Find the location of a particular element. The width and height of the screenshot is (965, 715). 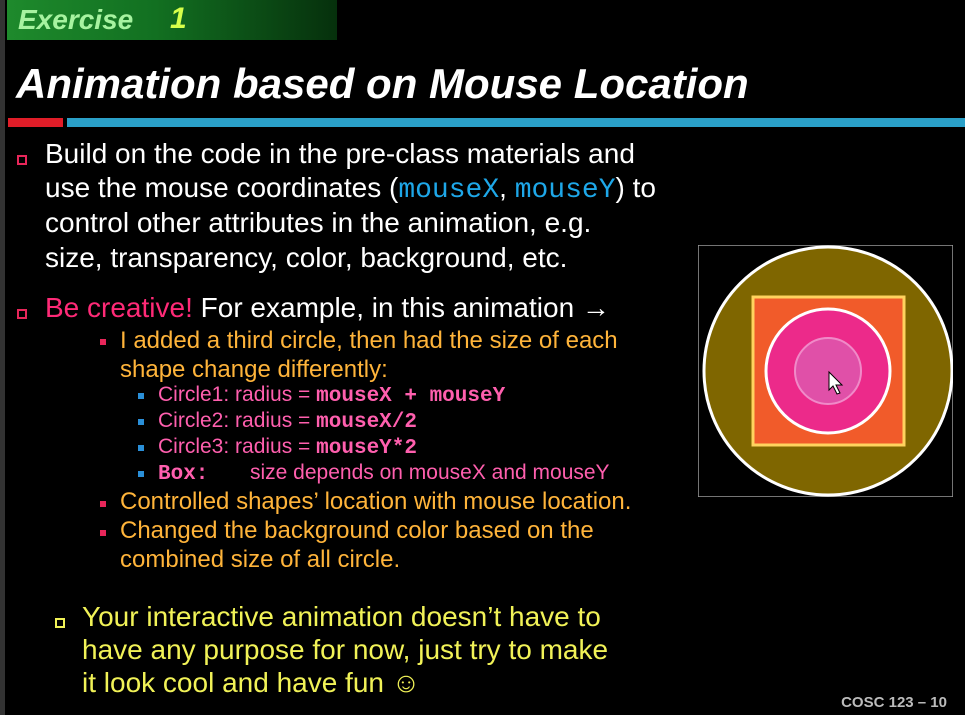

circle1-code: mouseX + mouseY is located at coordinates (411, 396).